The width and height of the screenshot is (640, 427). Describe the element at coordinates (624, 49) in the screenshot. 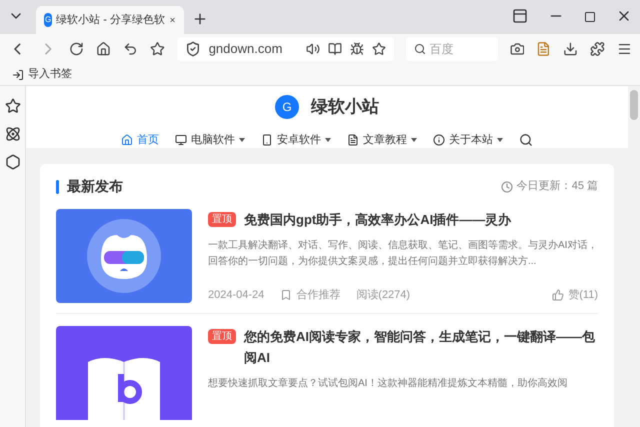

I see `menu-icon` at that location.